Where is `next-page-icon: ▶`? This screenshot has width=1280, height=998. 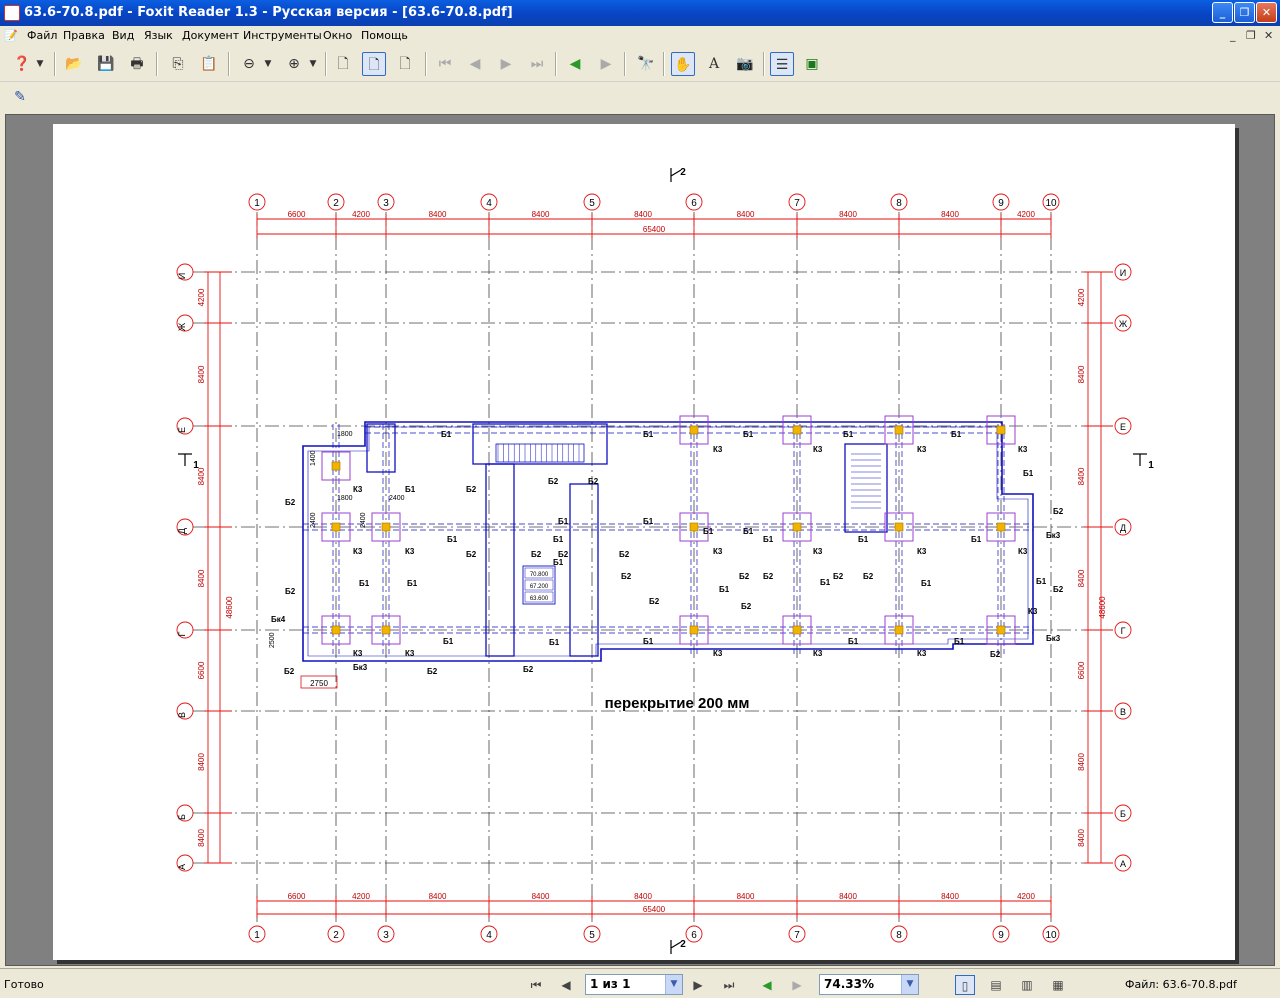 next-page-icon: ▶ is located at coordinates (506, 64).